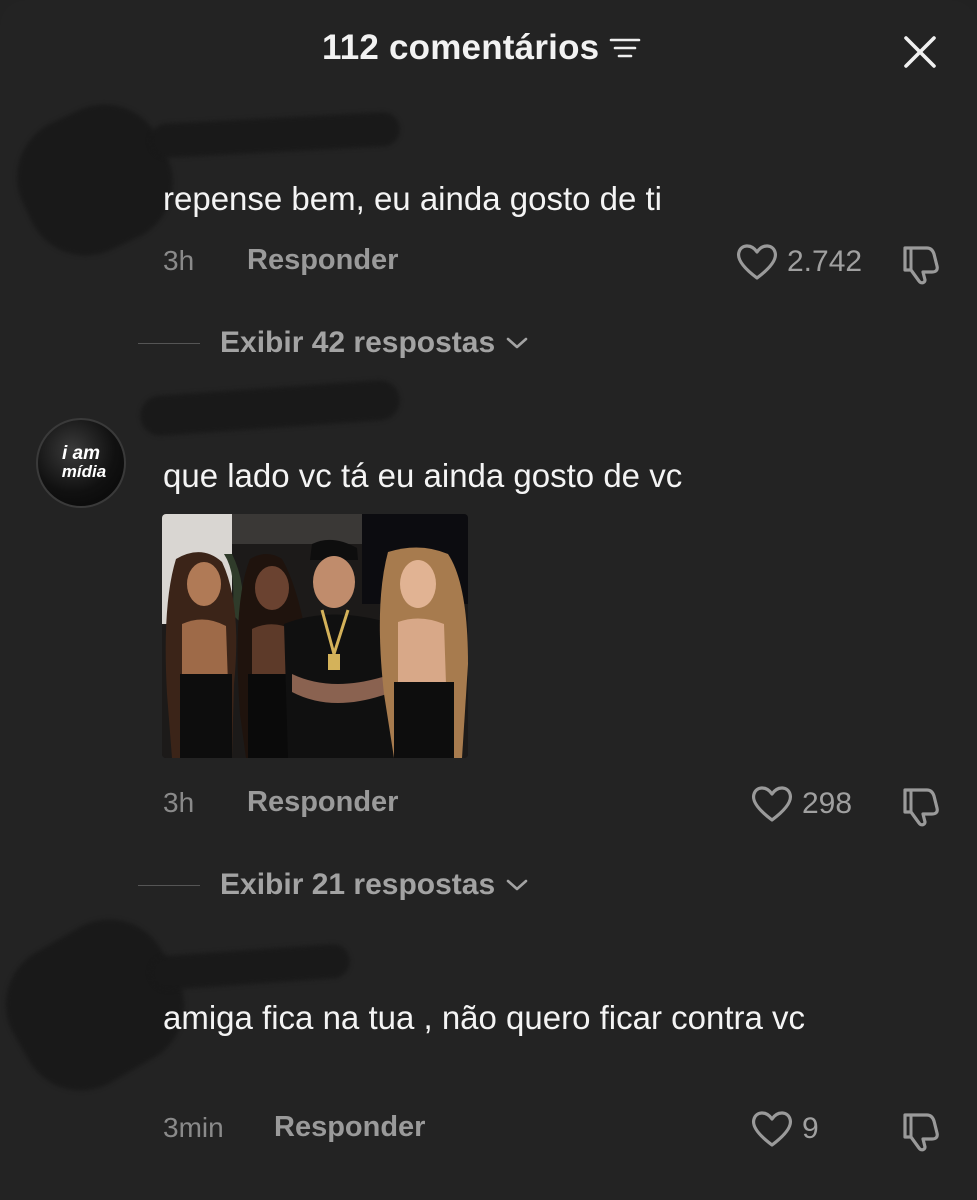 The width and height of the screenshot is (977, 1200). Describe the element at coordinates (625, 48) in the screenshot. I see `filter-icon` at that location.